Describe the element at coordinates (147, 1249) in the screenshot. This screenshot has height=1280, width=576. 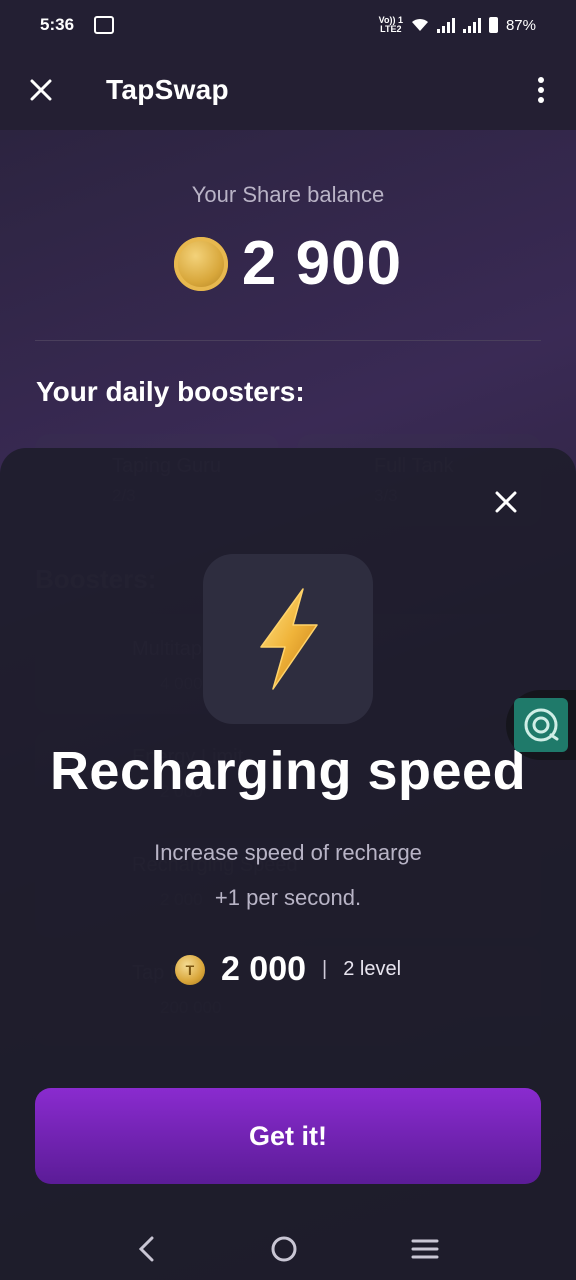
I see `back-icon` at that location.